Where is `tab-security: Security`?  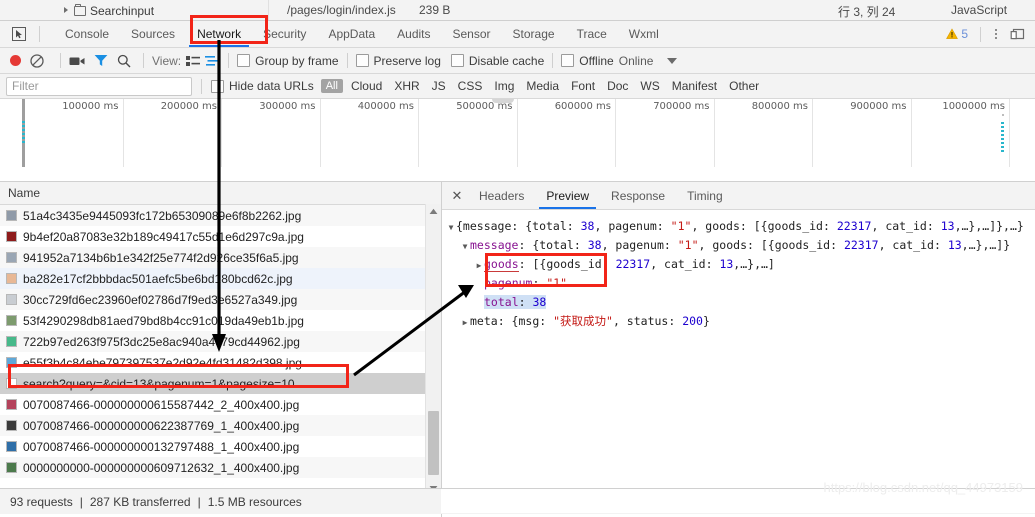
tab-security: Security is located at coordinates (284, 34).